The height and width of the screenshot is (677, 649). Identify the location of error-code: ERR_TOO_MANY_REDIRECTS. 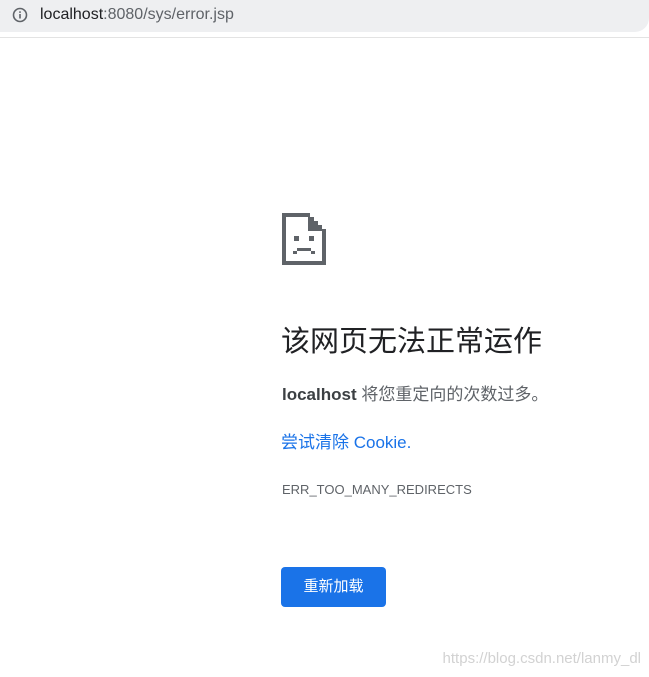
(377, 489).